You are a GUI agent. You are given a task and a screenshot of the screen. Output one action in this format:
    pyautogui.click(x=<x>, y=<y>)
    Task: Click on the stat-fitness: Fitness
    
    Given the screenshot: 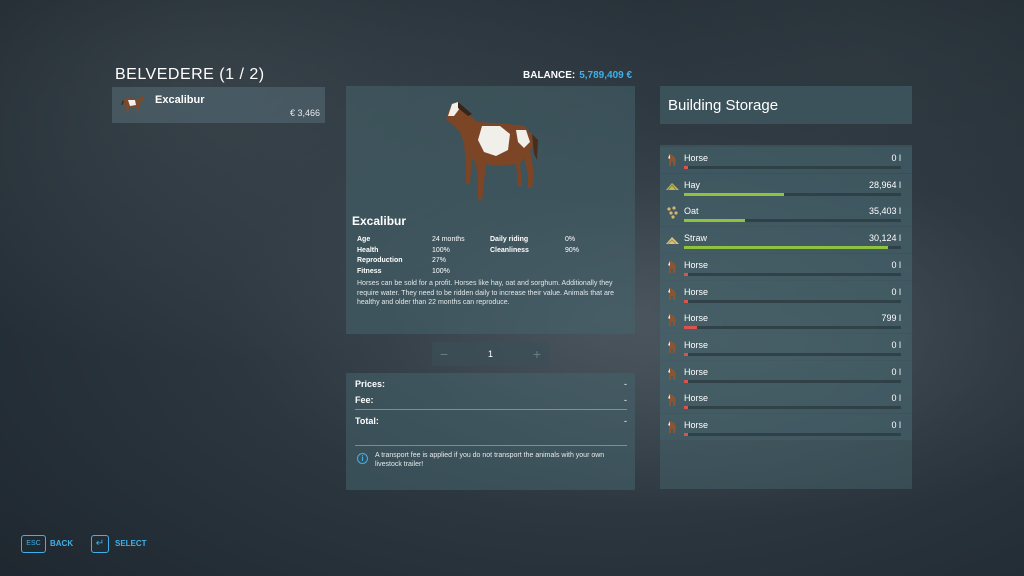 What is the action you would take?
    pyautogui.click(x=369, y=271)
    